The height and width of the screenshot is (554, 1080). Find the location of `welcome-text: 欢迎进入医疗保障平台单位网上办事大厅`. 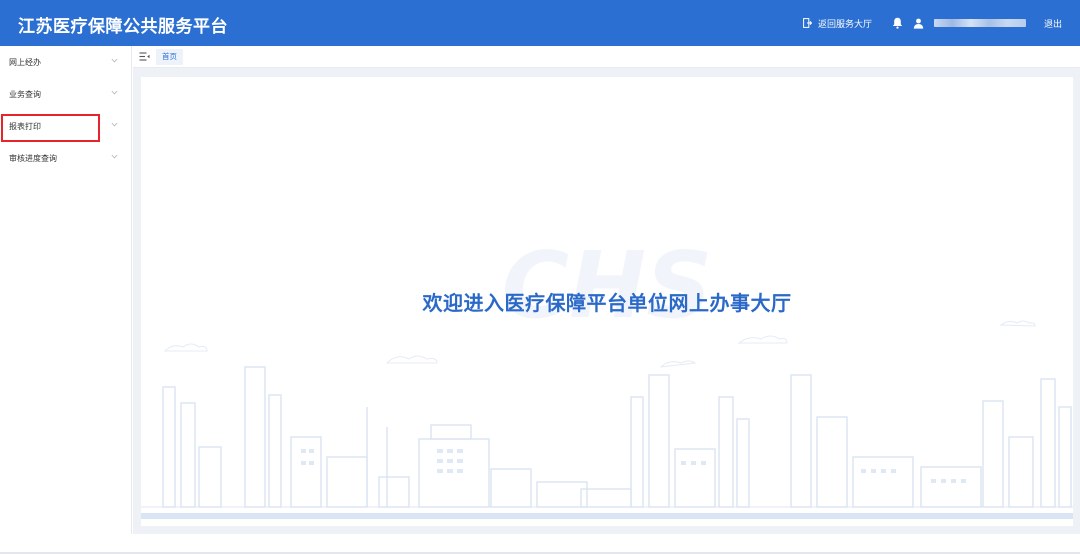

welcome-text: 欢迎进入医疗保障平台单位网上办事大厅 is located at coordinates (607, 303).